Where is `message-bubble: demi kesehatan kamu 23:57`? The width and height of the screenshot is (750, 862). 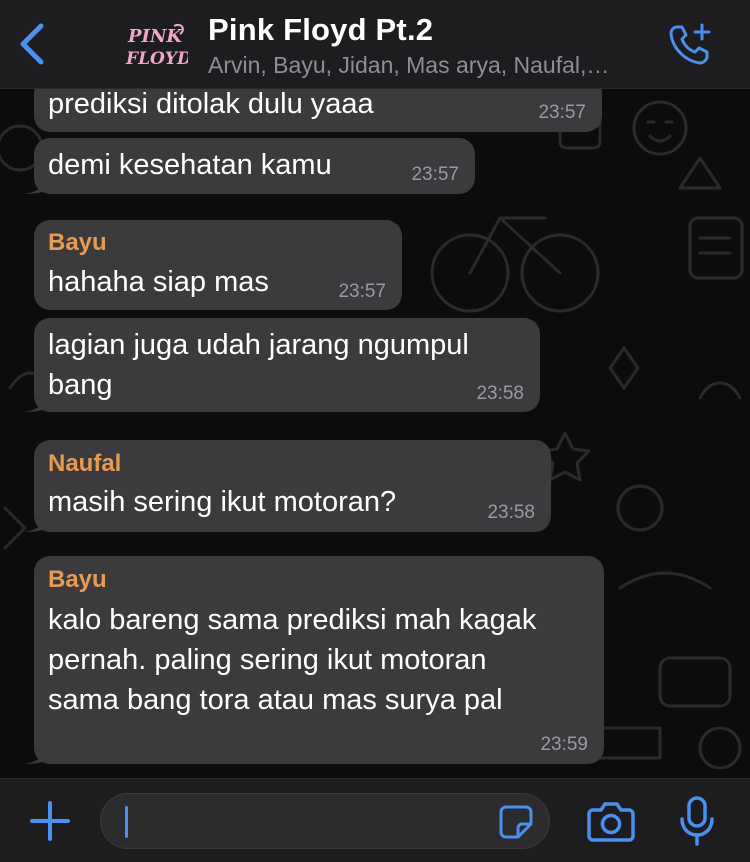 message-bubble: demi kesehatan kamu 23:57 is located at coordinates (249, 166).